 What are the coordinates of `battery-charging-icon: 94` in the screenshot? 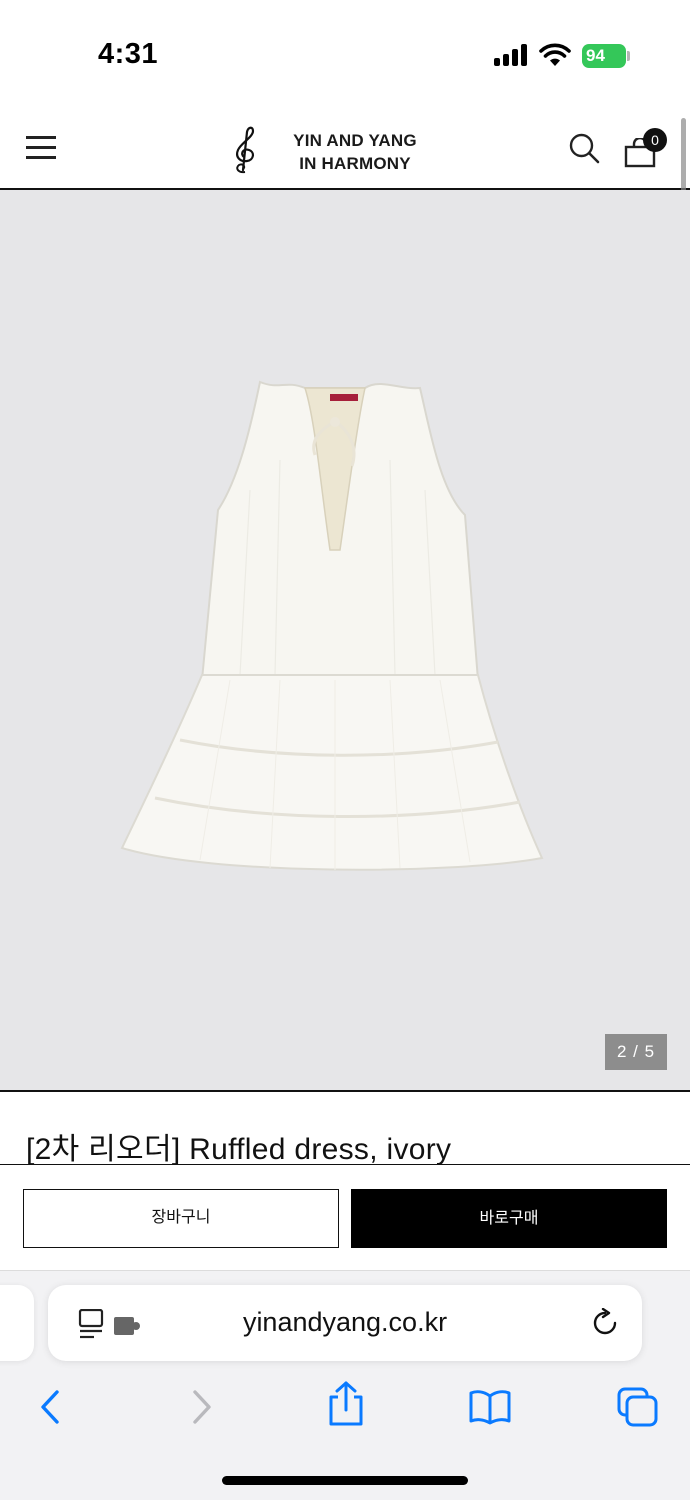 It's located at (604, 56).